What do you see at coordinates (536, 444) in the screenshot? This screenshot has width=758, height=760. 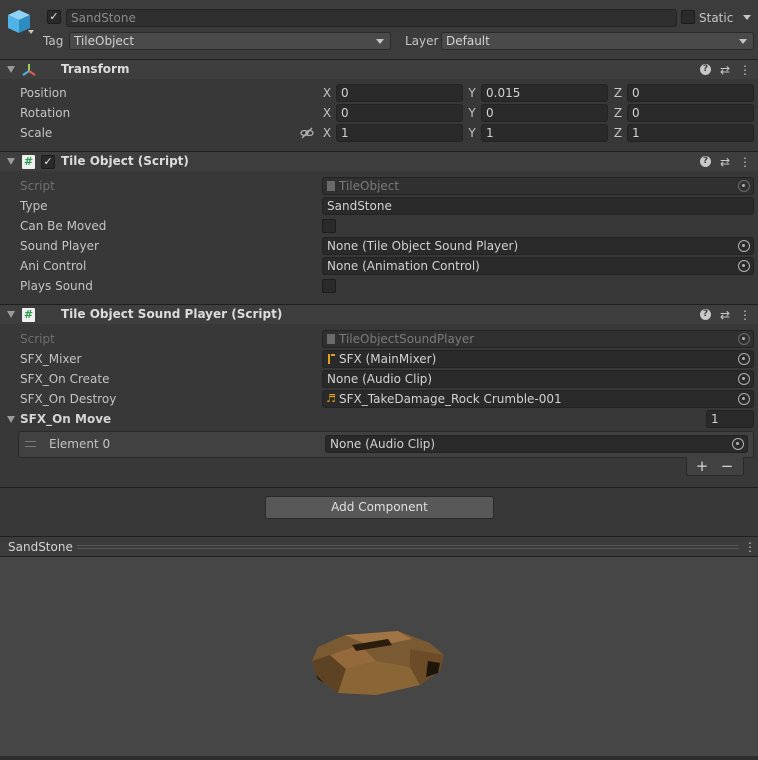 I see `element-0-field: None (Audio Clip)` at bounding box center [536, 444].